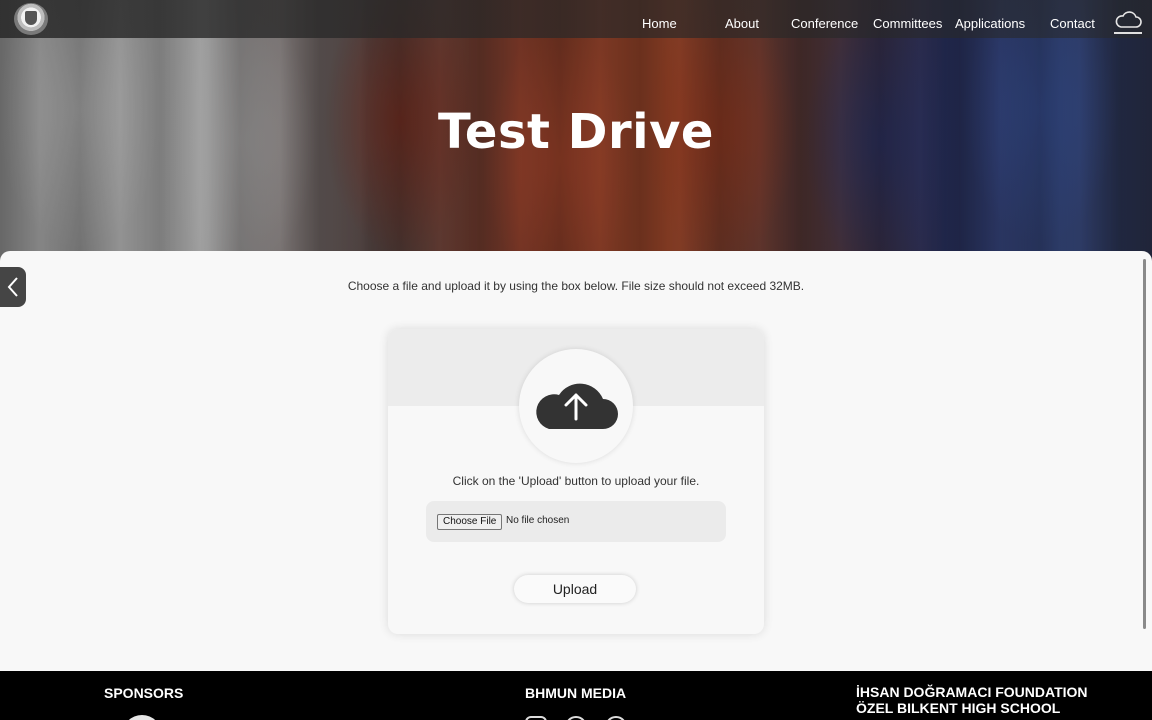 The image size is (1152, 720). I want to click on youtube-icon, so click(576, 718).